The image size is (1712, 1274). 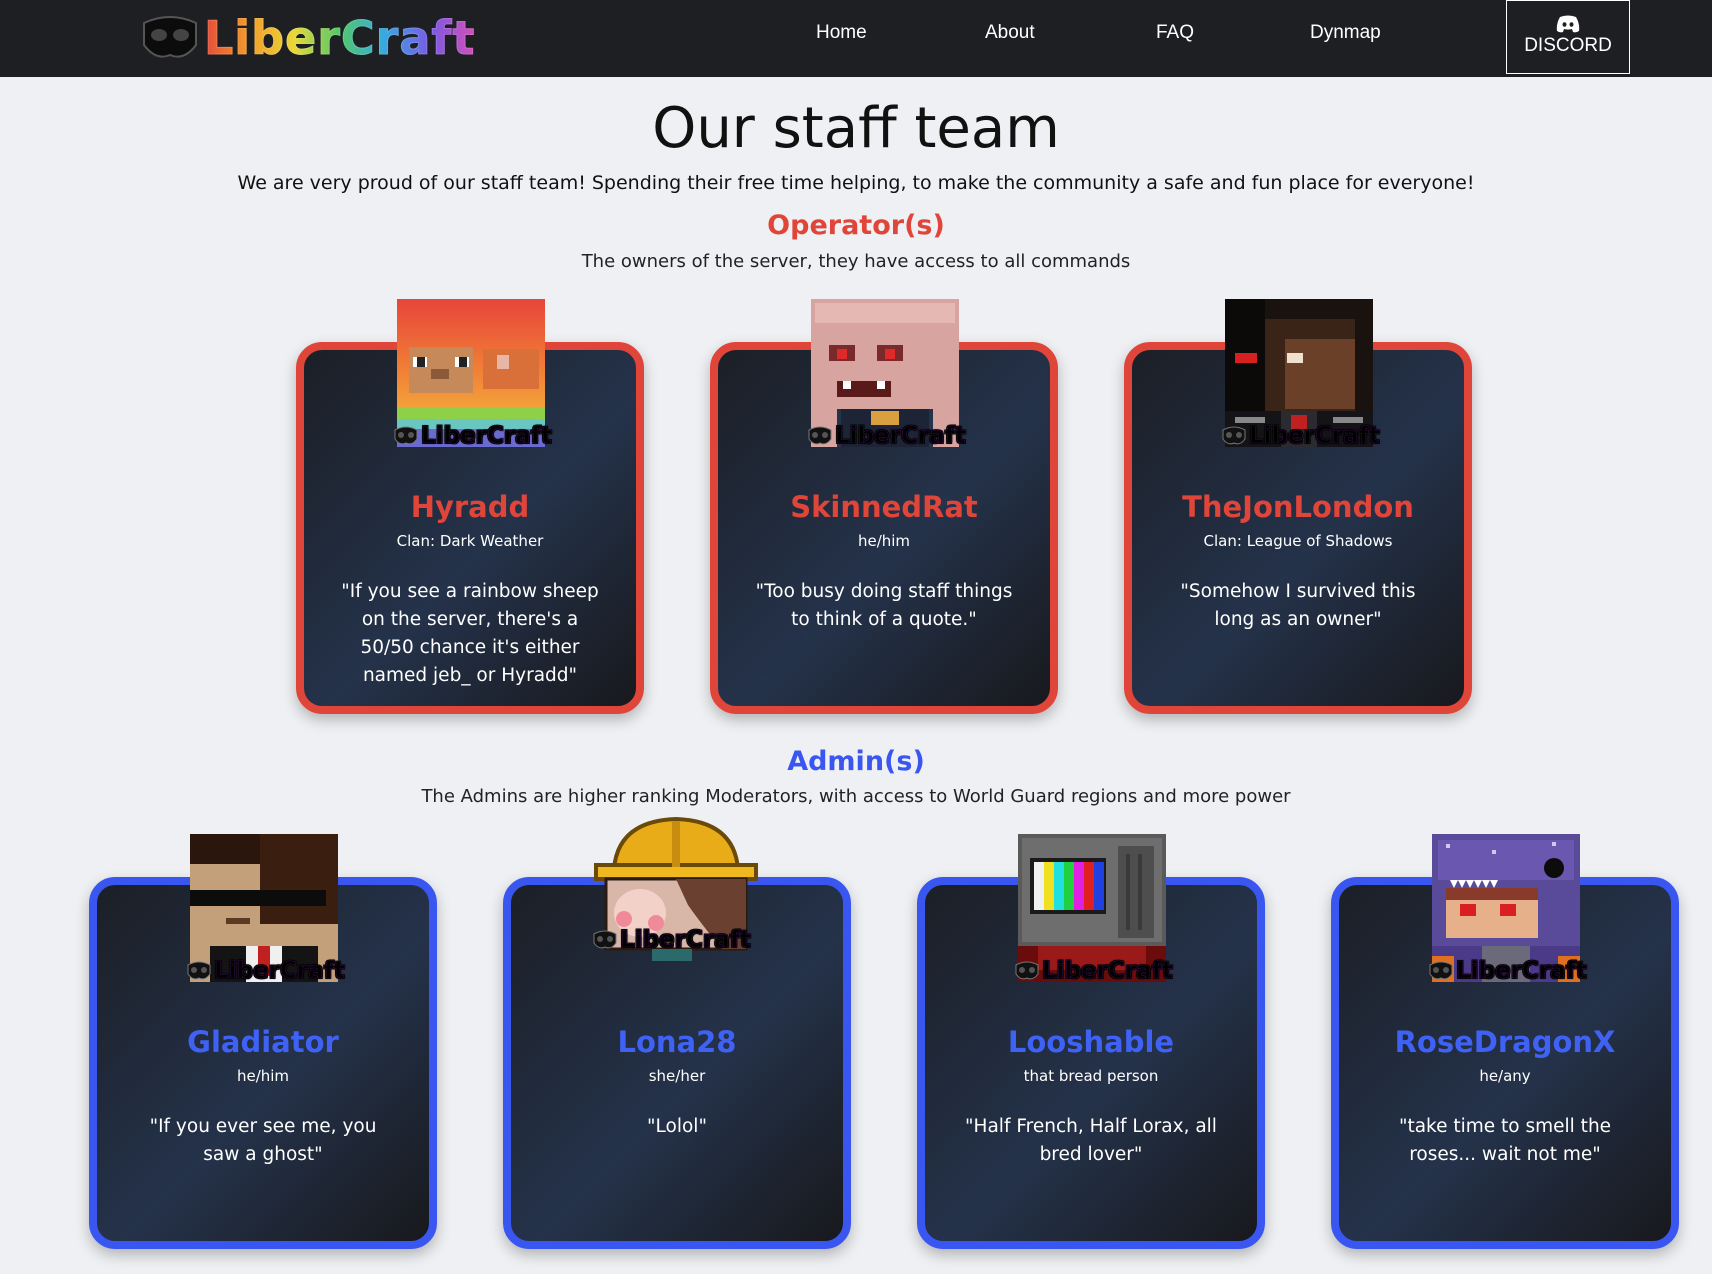 I want to click on staff-info: that bread person, so click(x=1091, y=1076).